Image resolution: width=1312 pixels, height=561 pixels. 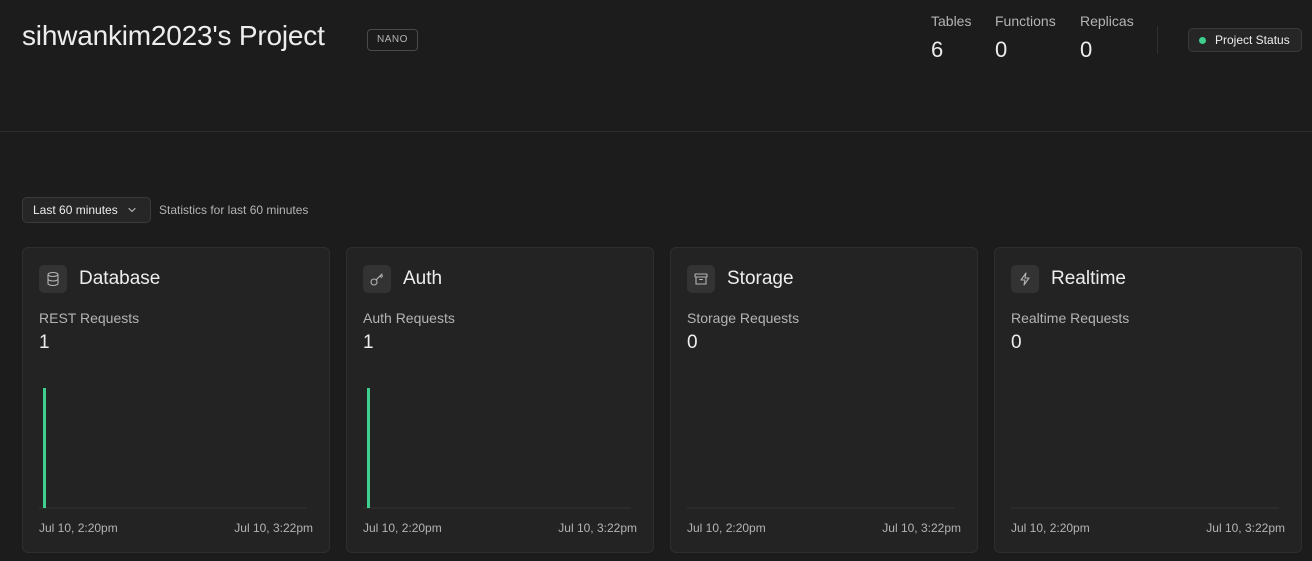 What do you see at coordinates (132, 210) in the screenshot?
I see `chevron-down-icon` at bounding box center [132, 210].